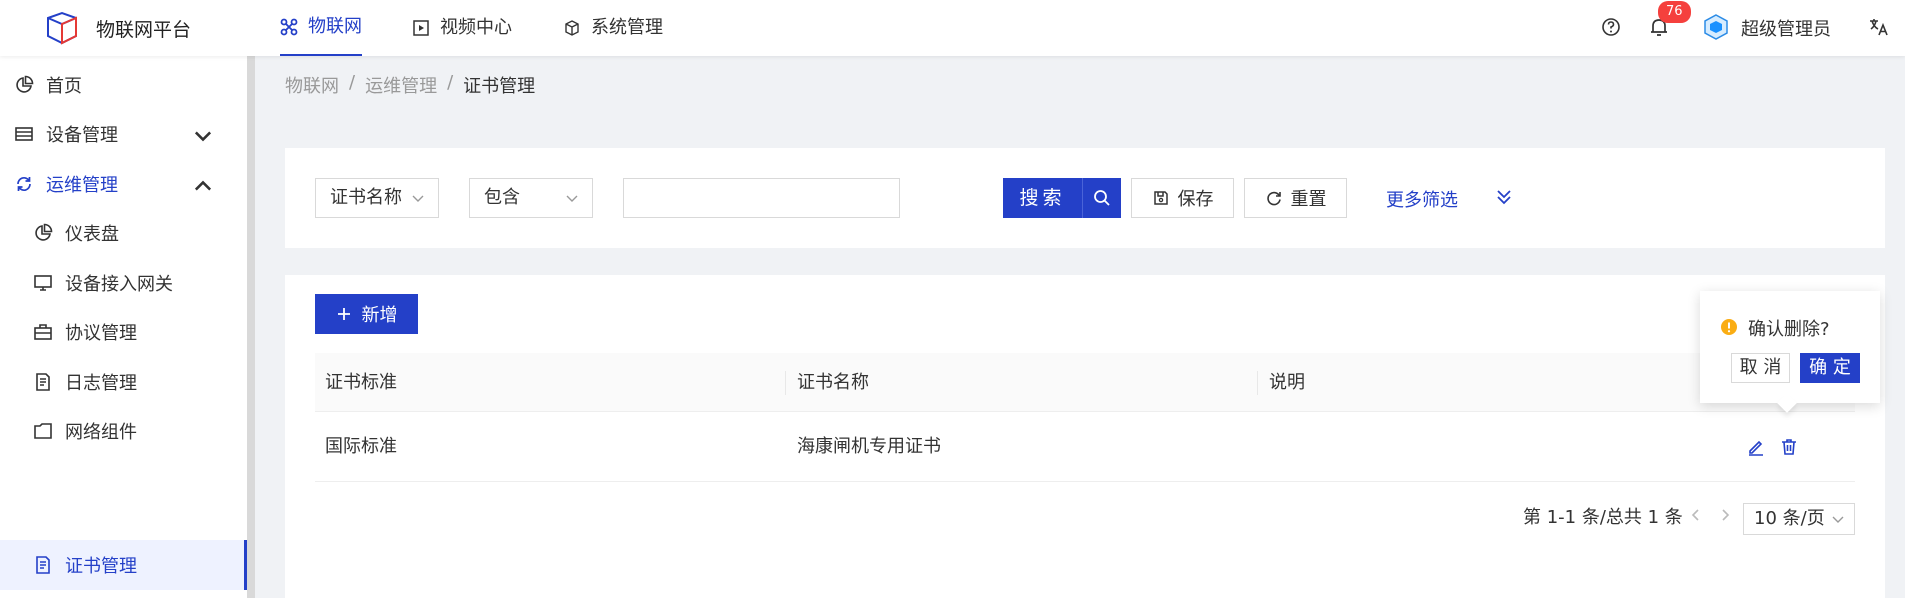 The height and width of the screenshot is (598, 1905). Describe the element at coordinates (1789, 447) in the screenshot. I see `delete-icon` at that location.